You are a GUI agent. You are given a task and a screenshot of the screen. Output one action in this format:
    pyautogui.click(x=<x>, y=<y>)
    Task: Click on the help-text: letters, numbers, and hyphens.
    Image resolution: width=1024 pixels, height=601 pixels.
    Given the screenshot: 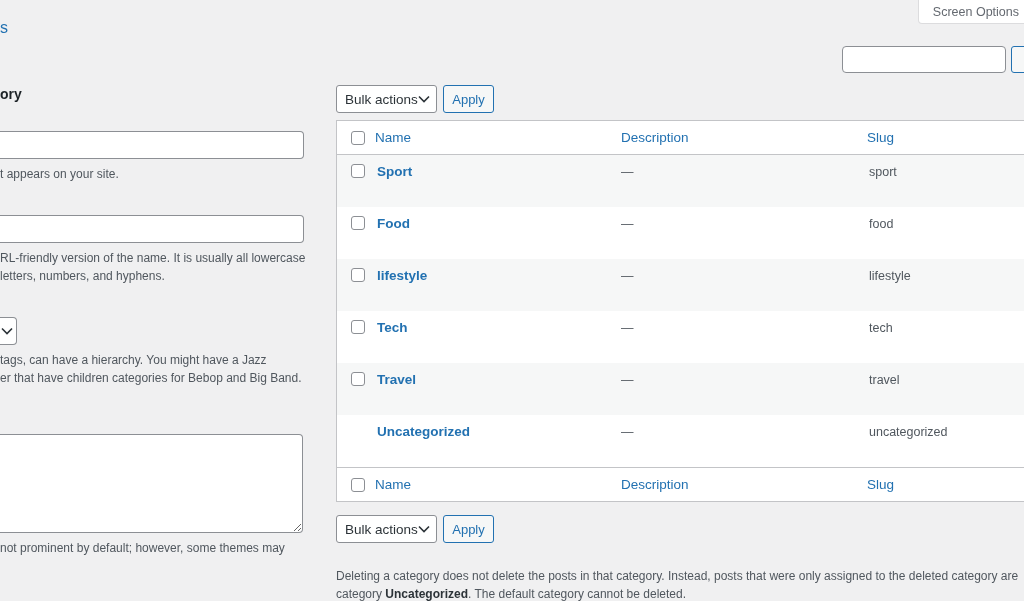 What is the action you would take?
    pyautogui.click(x=82, y=276)
    